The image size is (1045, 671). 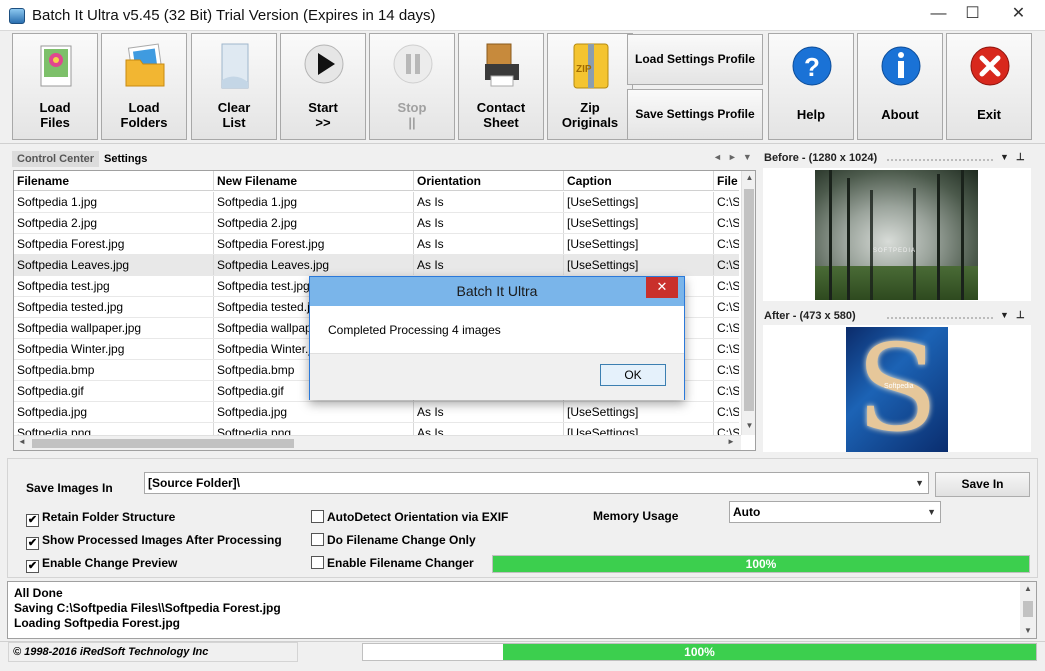 I want to click on clear-list-button: Clear List, so click(x=234, y=86).